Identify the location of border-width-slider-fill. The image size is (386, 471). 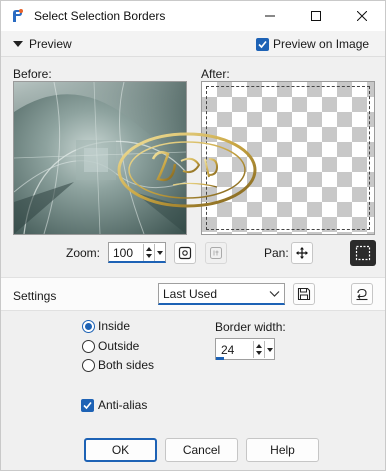
(220, 358).